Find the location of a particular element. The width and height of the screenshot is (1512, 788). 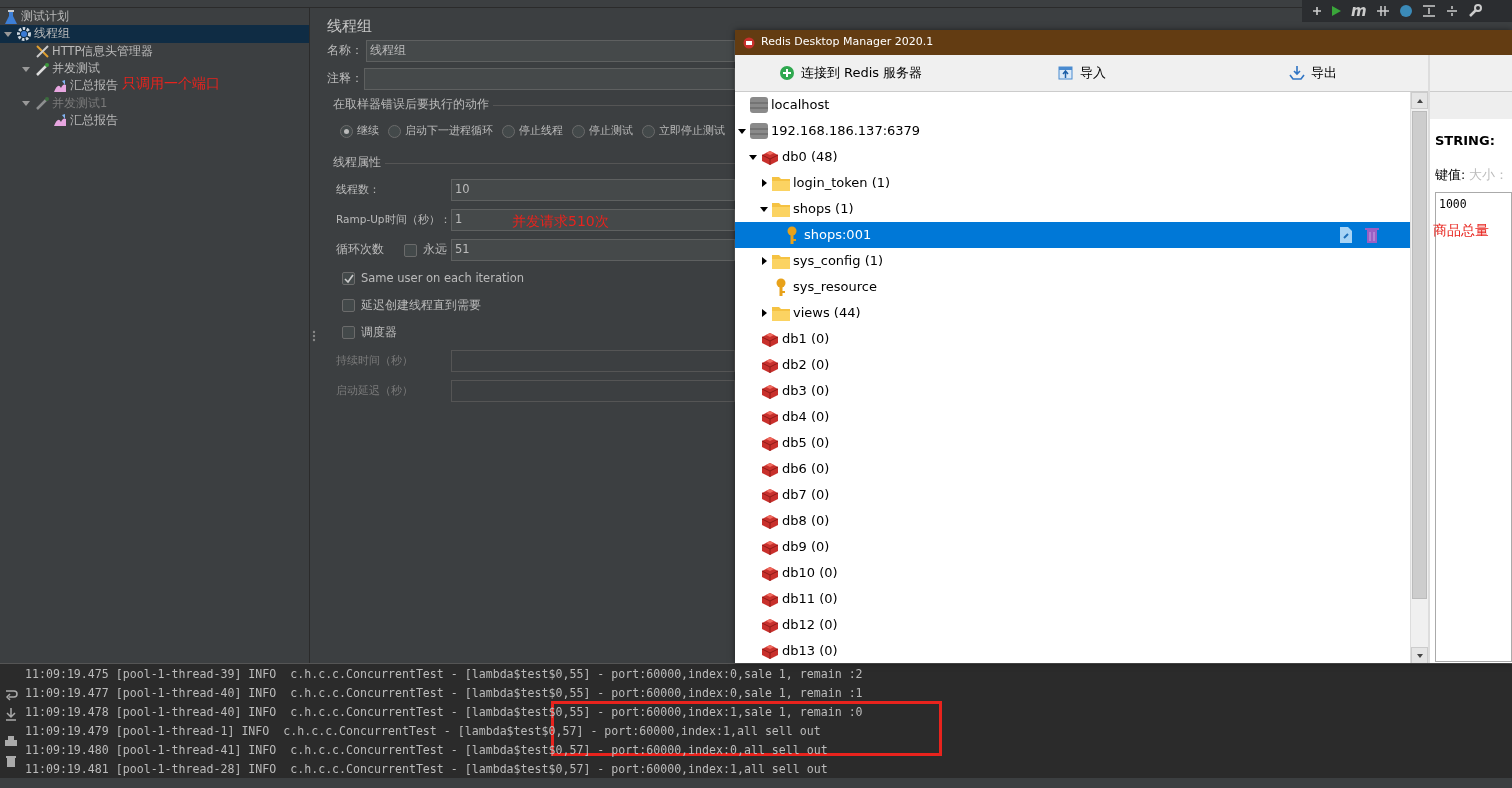

tree-item: HTTP信息头管理器 is located at coordinates (103, 51).